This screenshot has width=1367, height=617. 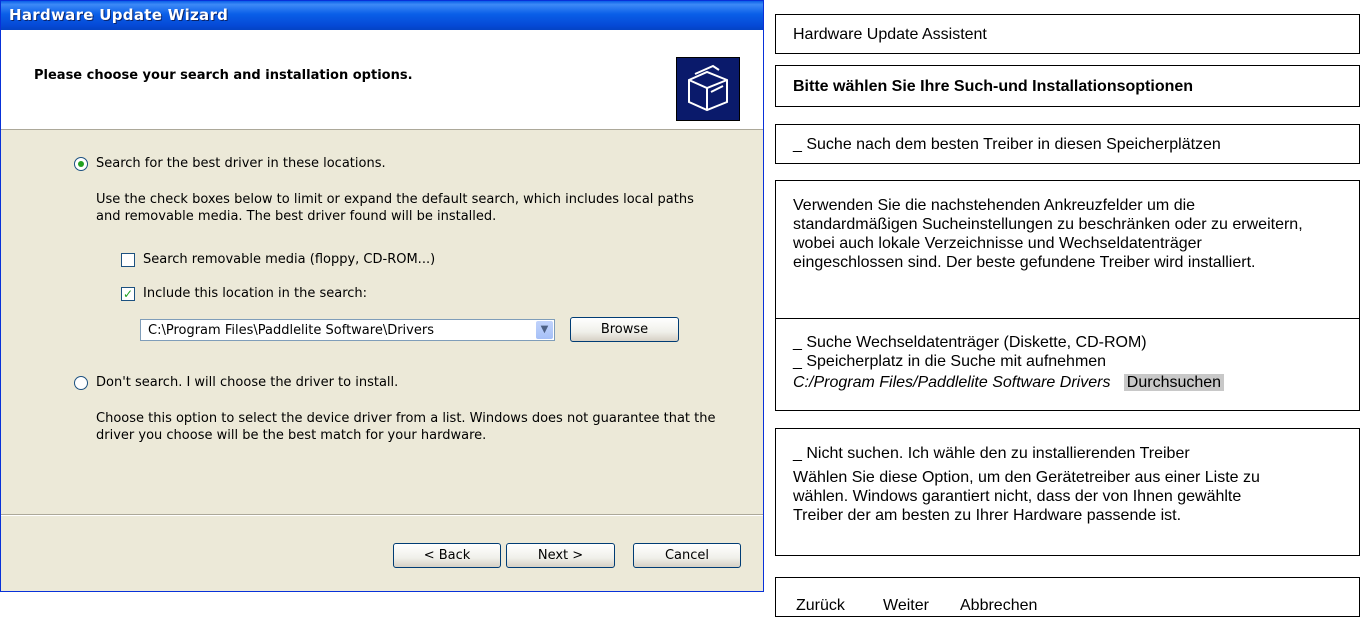 I want to click on removable-media-checkbox, so click(x=128, y=260).